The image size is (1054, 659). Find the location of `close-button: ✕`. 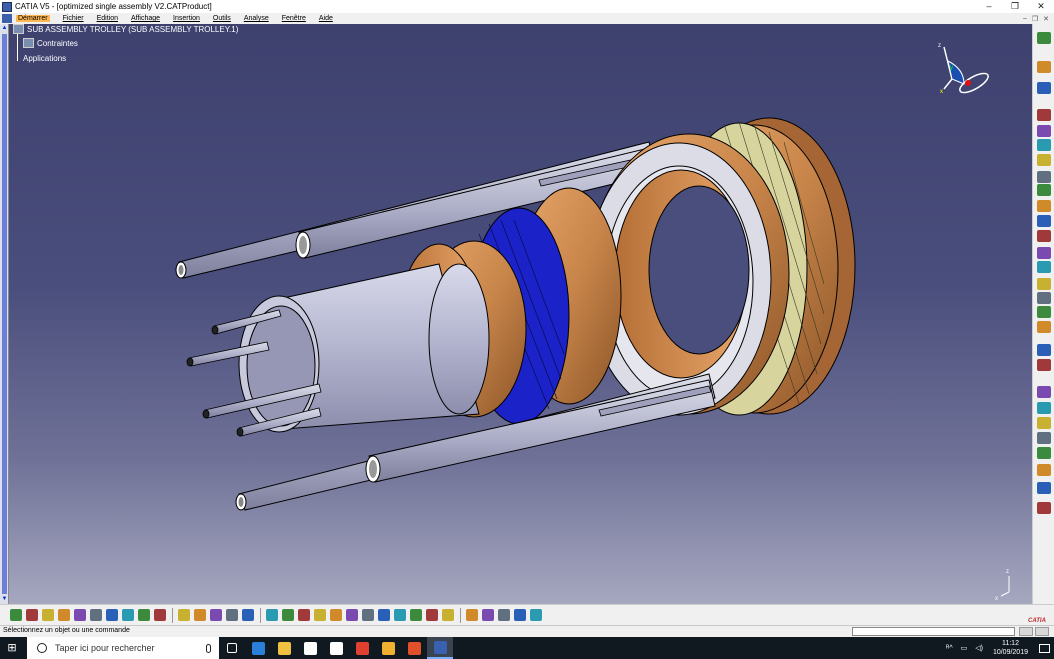

close-button: ✕ is located at coordinates (1041, 6).